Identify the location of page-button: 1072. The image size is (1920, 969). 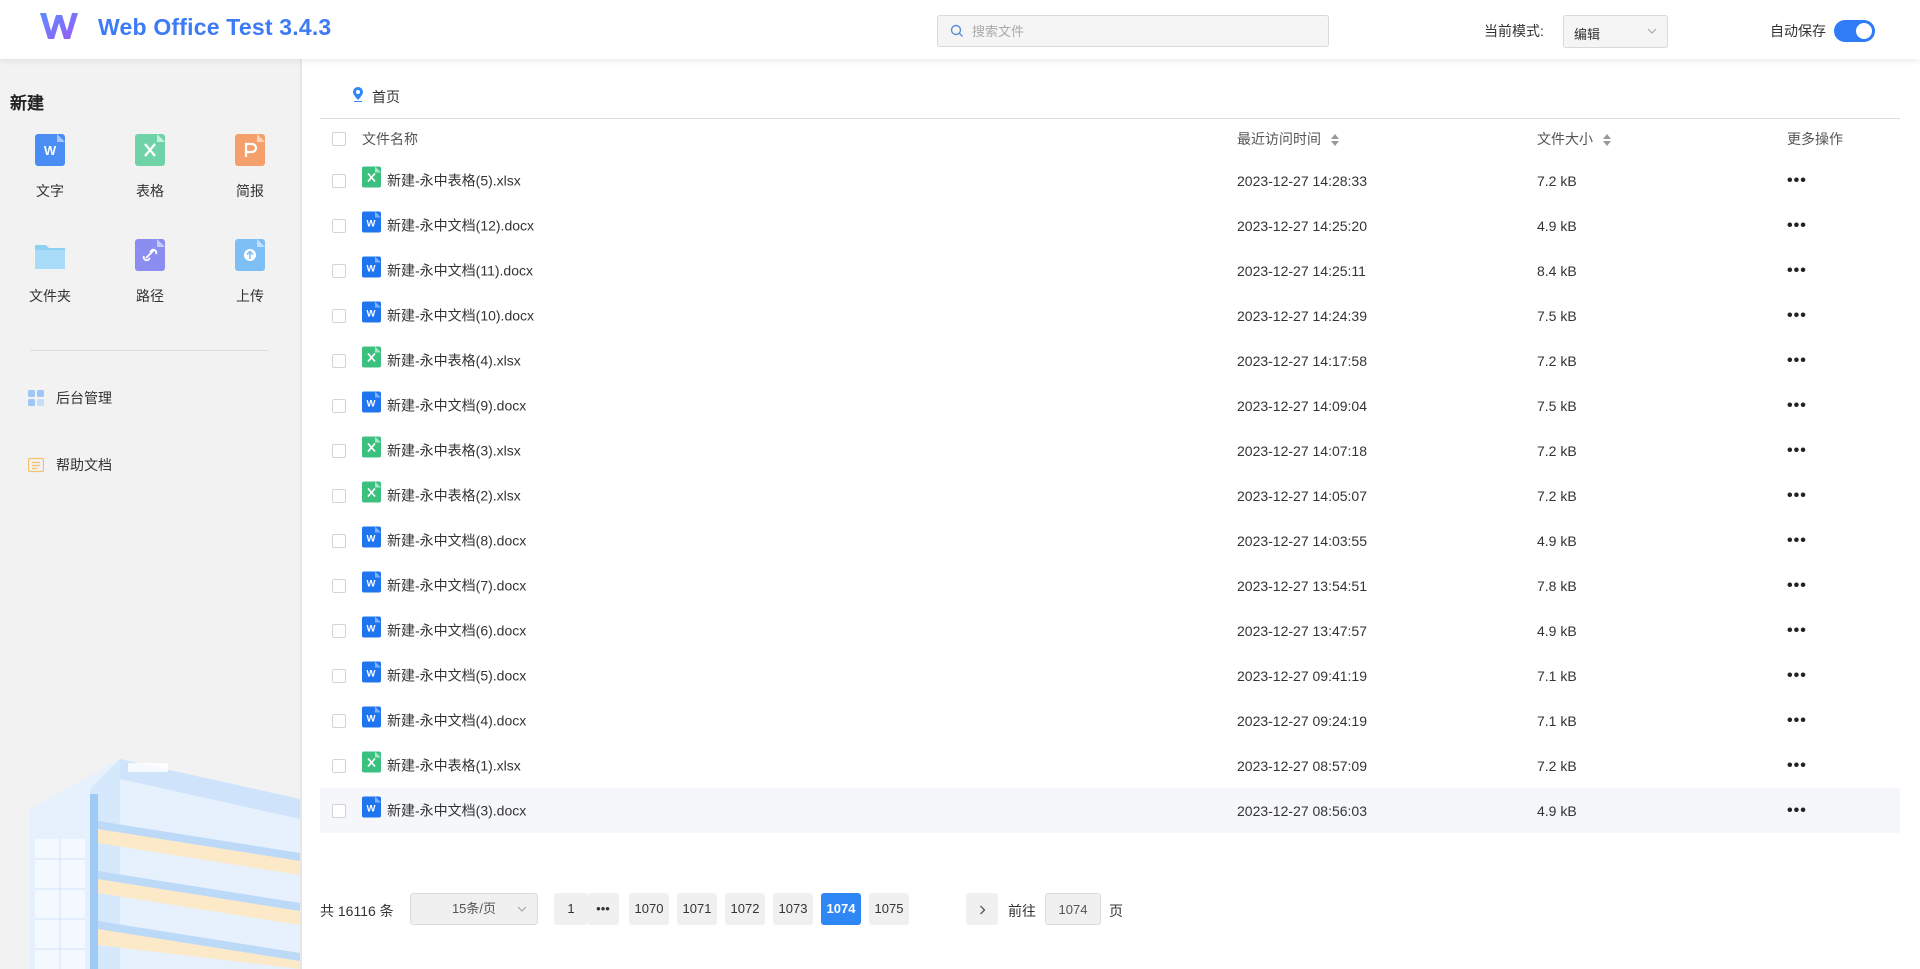
(745, 909).